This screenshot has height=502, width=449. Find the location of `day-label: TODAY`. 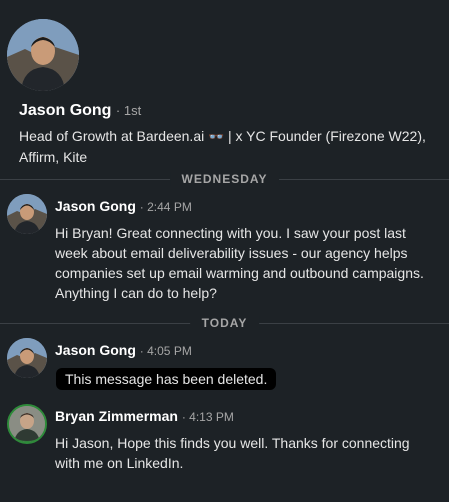

day-label: TODAY is located at coordinates (224, 323).